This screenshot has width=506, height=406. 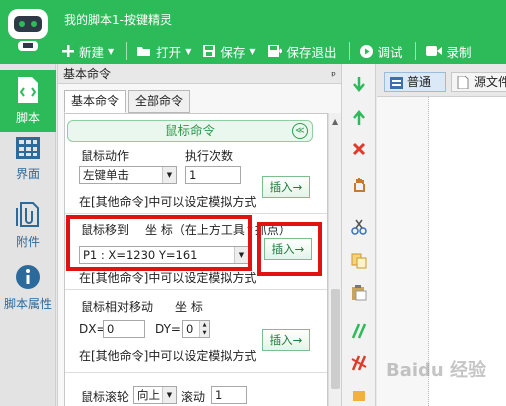 I want to click on delete-icon, so click(x=359, y=149).